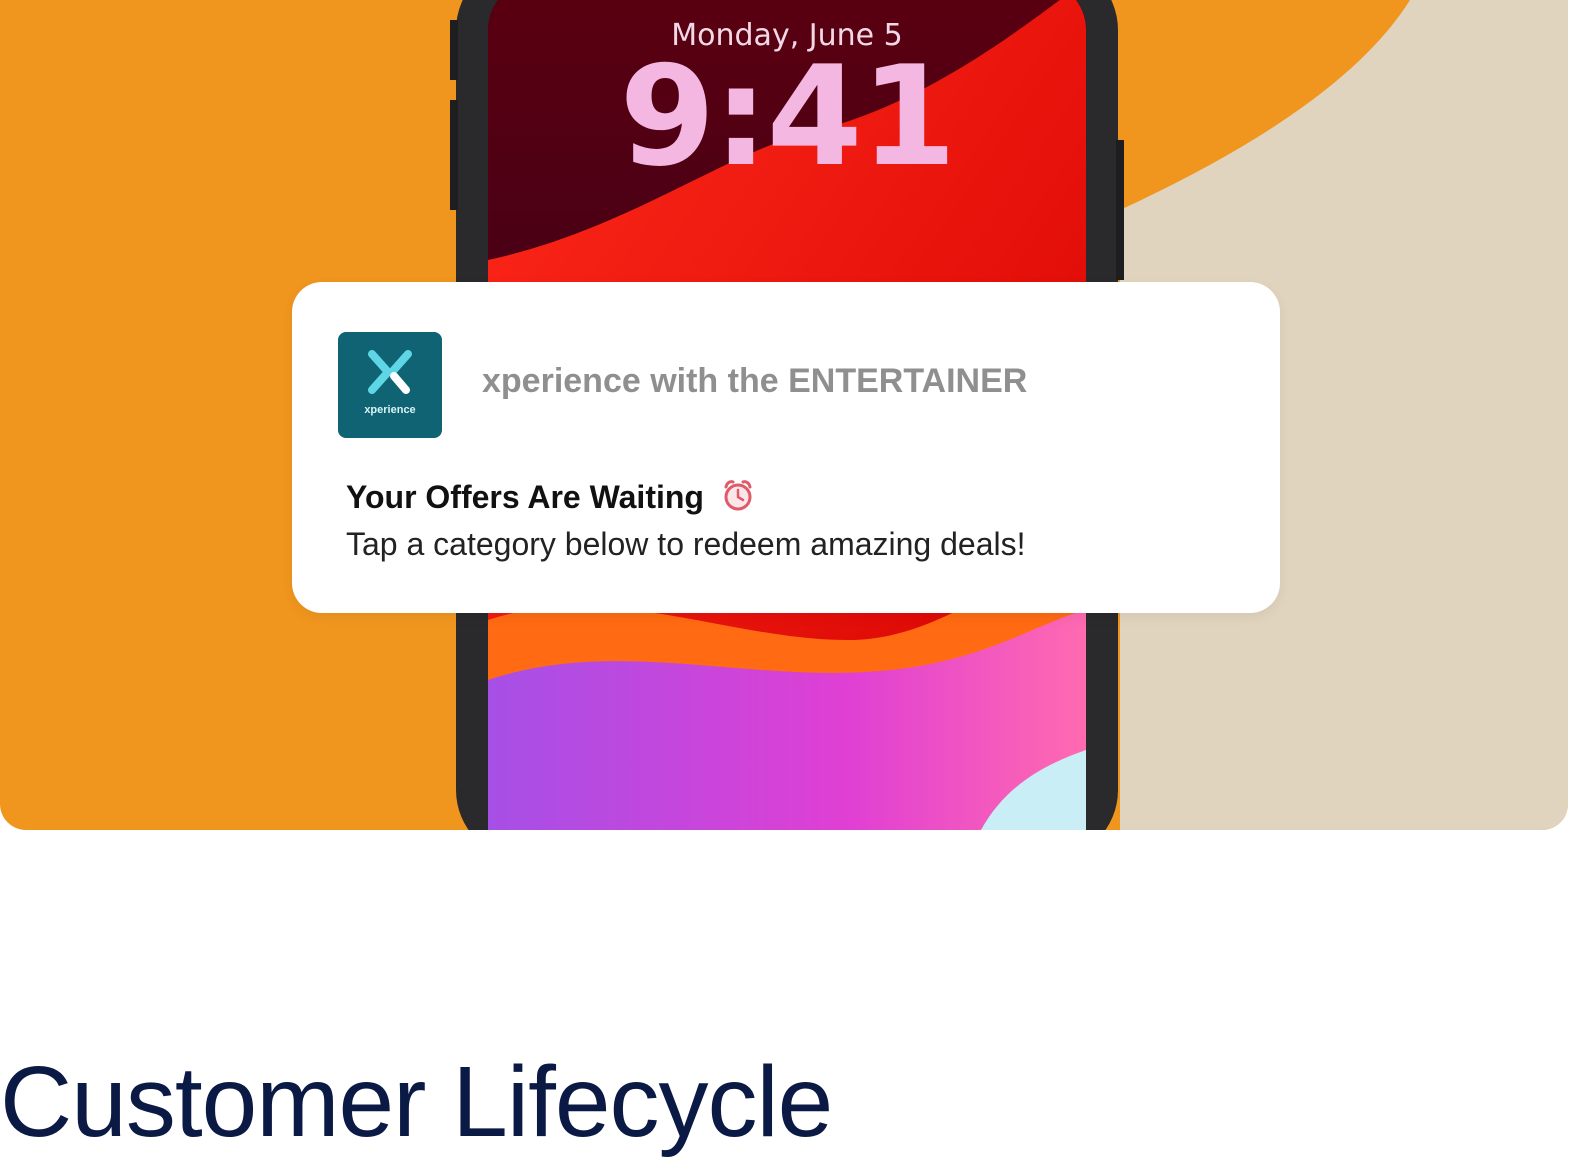  What do you see at coordinates (787, 116) in the screenshot?
I see `lock-screen-time: 9:41` at bounding box center [787, 116].